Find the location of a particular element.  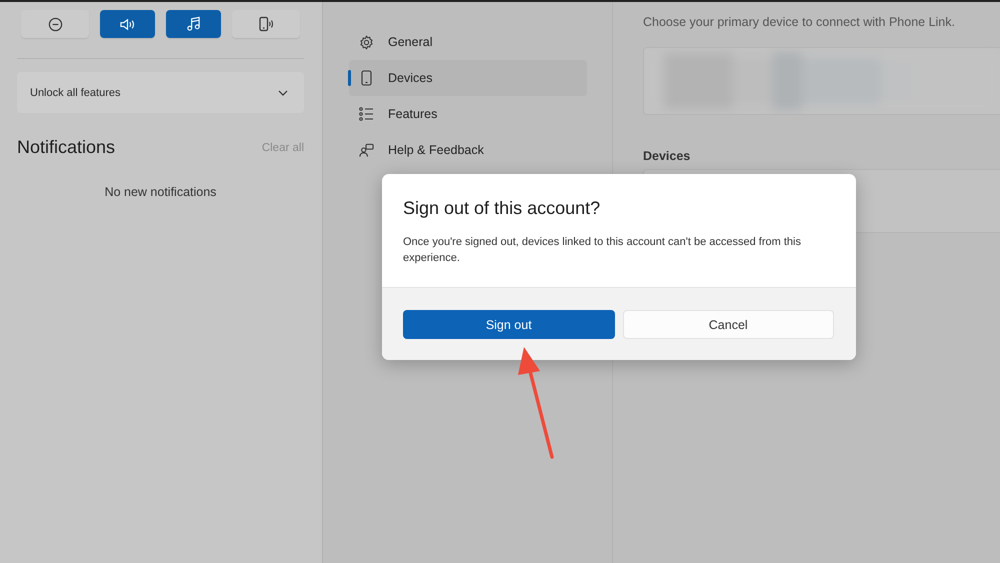

phone-icon is located at coordinates (366, 78).